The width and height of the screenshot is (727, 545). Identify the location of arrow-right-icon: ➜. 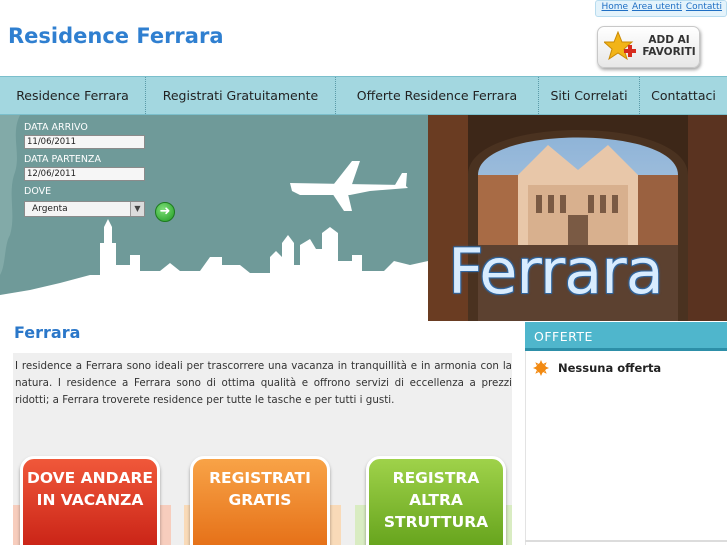
(165, 211).